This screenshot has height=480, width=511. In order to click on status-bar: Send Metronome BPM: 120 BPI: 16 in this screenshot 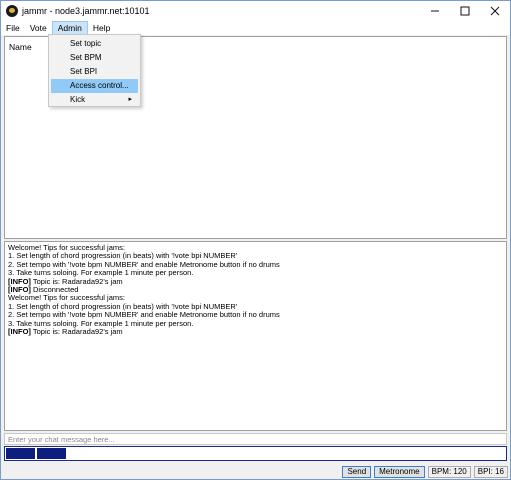, I will do `click(255, 471)`.